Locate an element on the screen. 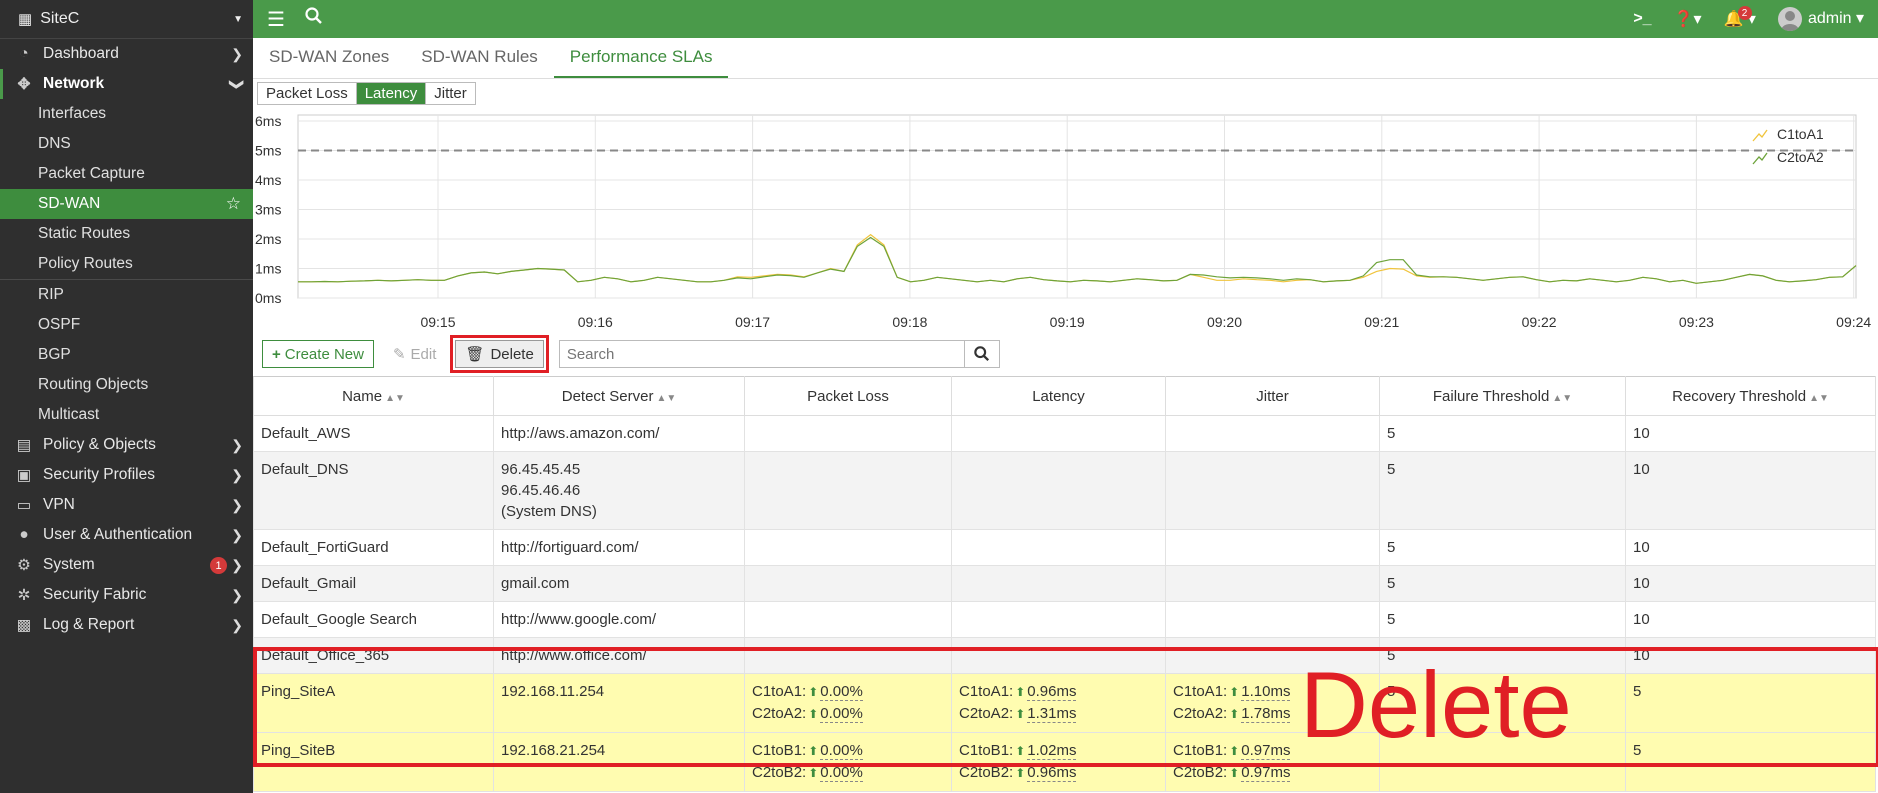 This screenshot has width=1878, height=793. sidebar-item-label: User & Authentication is located at coordinates (118, 534).